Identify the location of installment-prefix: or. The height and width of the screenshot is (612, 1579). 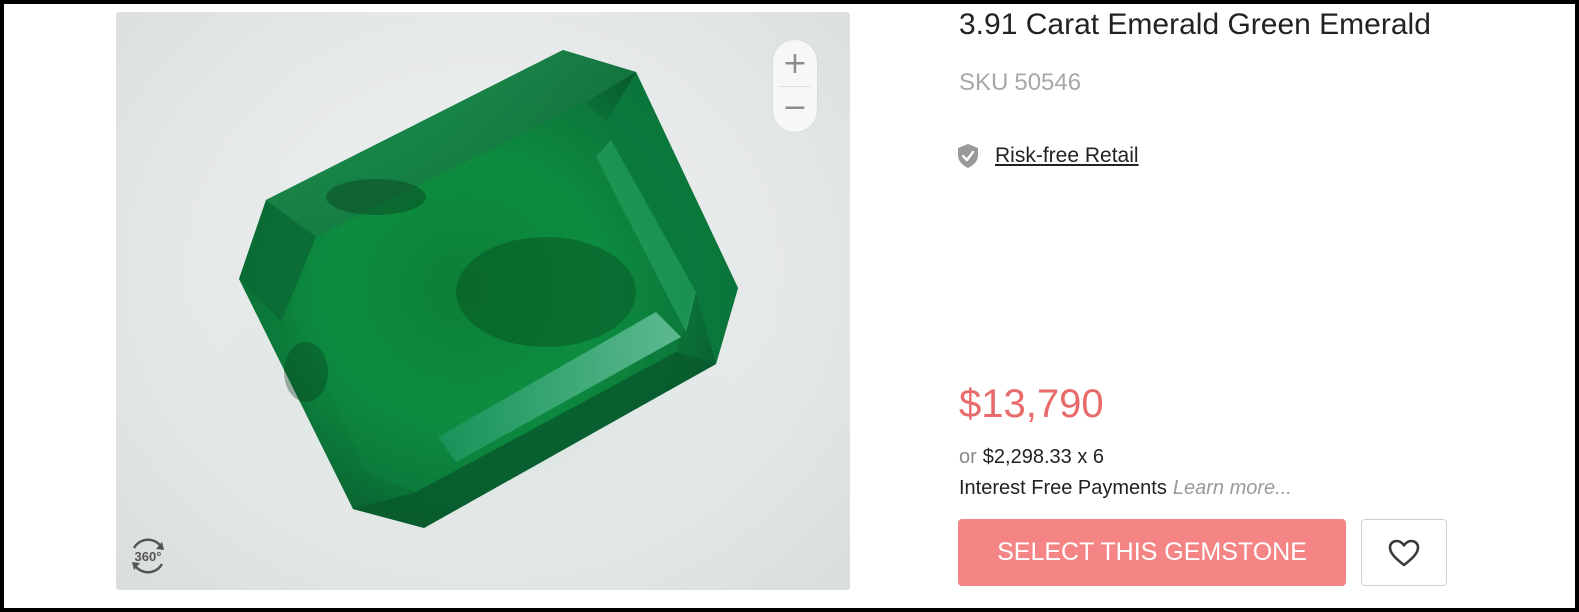
(968, 457).